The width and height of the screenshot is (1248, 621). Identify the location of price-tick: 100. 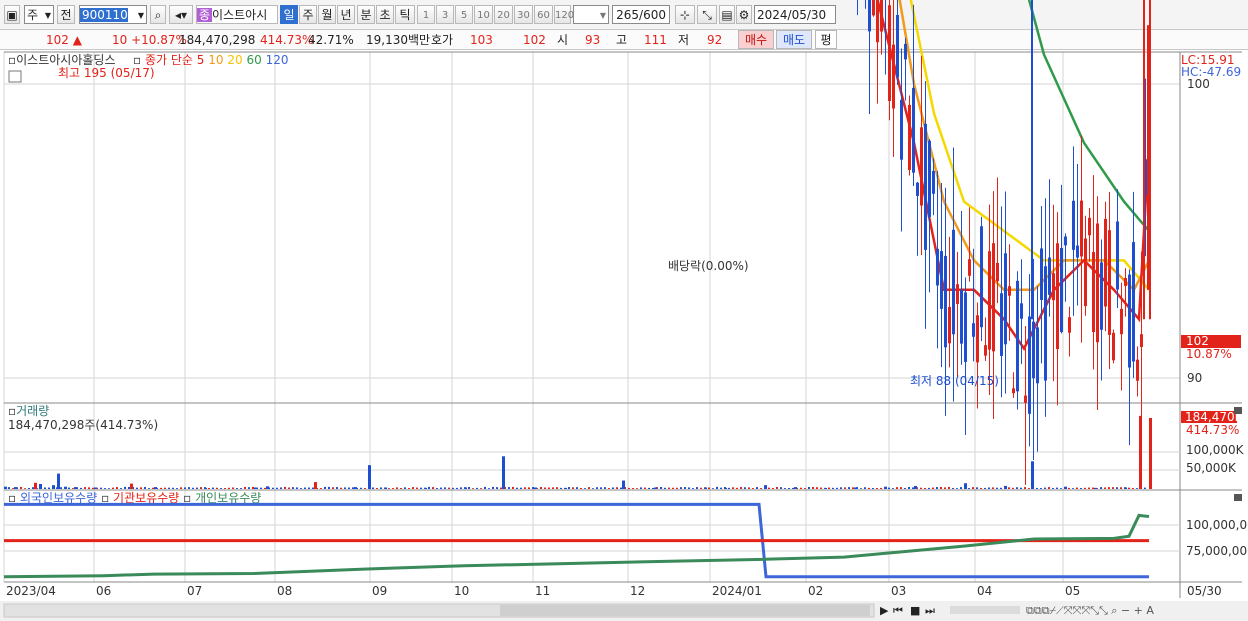
(1198, 84).